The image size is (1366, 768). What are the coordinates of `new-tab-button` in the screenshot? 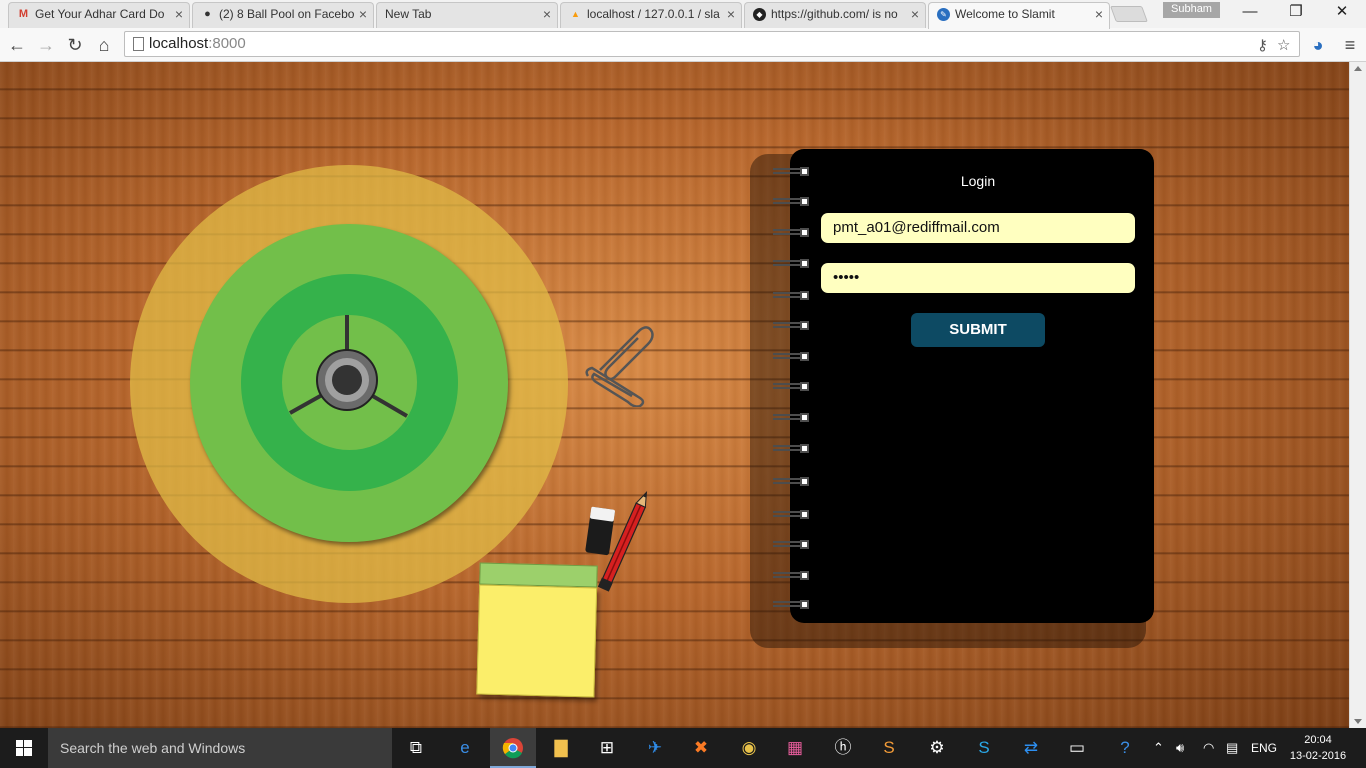 It's located at (1129, 14).